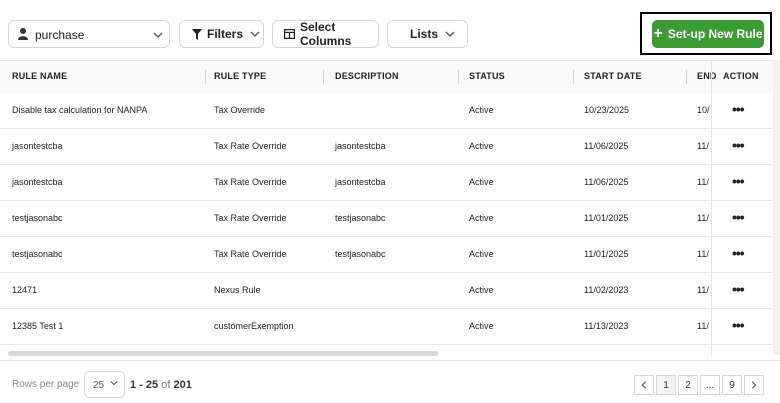 The height and width of the screenshot is (403, 780). I want to click on lists-button: Lists, so click(427, 34).